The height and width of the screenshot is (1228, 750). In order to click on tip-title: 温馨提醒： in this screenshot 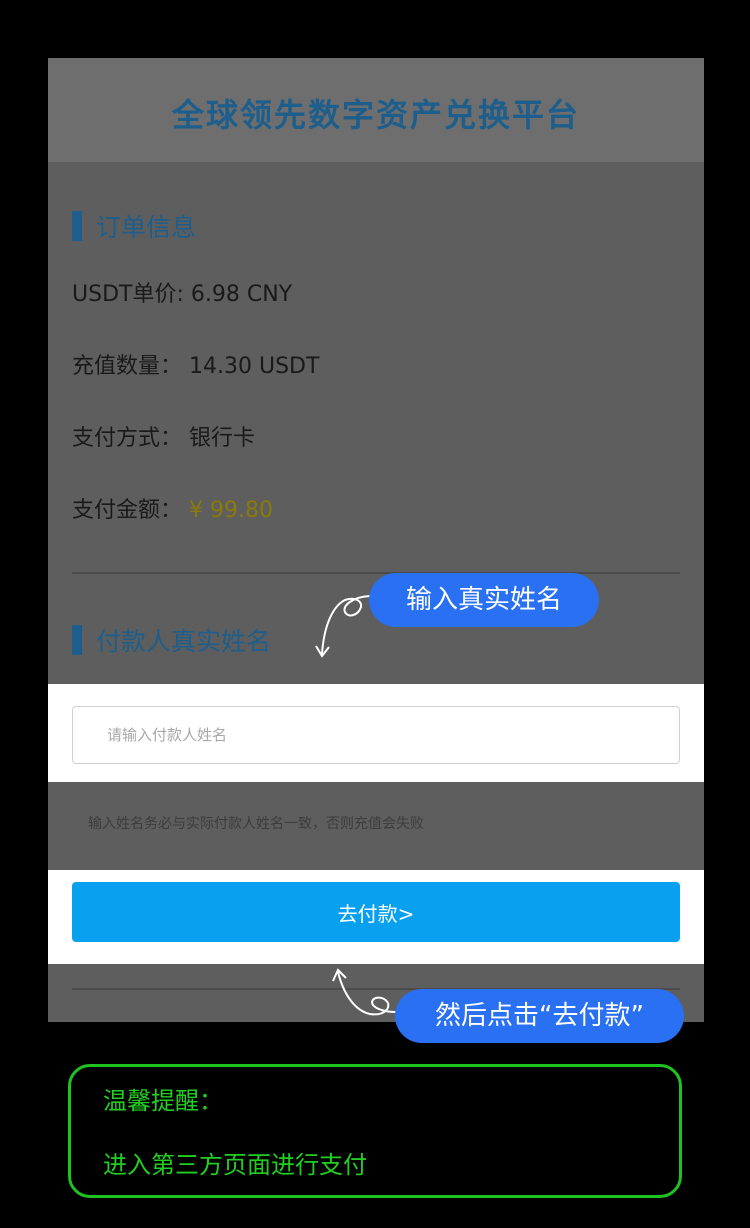, I will do `click(163, 1101)`.